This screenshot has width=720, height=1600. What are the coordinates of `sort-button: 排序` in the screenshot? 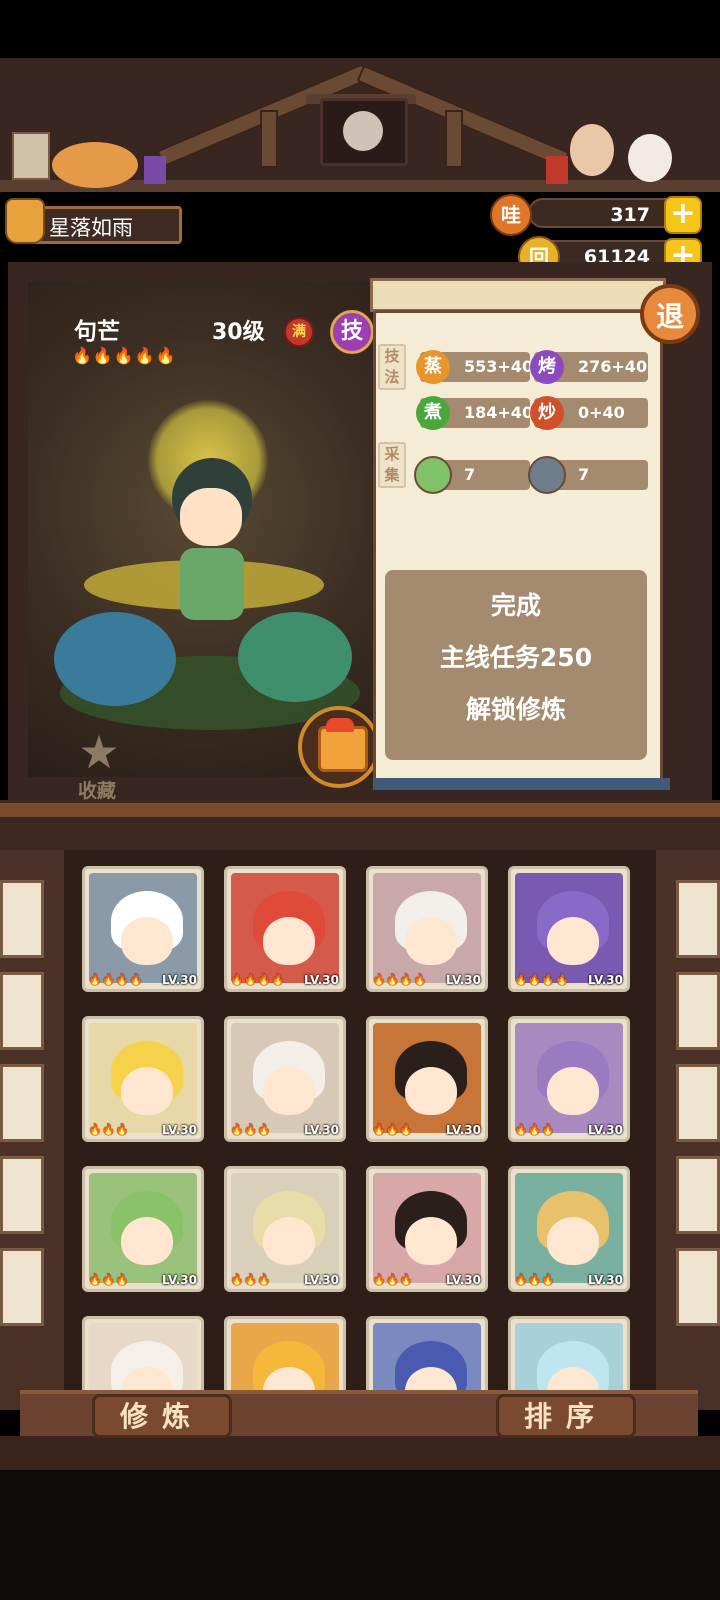 It's located at (566, 1416).